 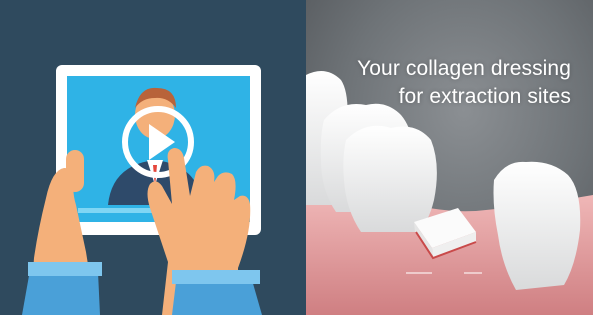 What do you see at coordinates (464, 68) in the screenshot?
I see `caption-line-1: Your collagen dressing` at bounding box center [464, 68].